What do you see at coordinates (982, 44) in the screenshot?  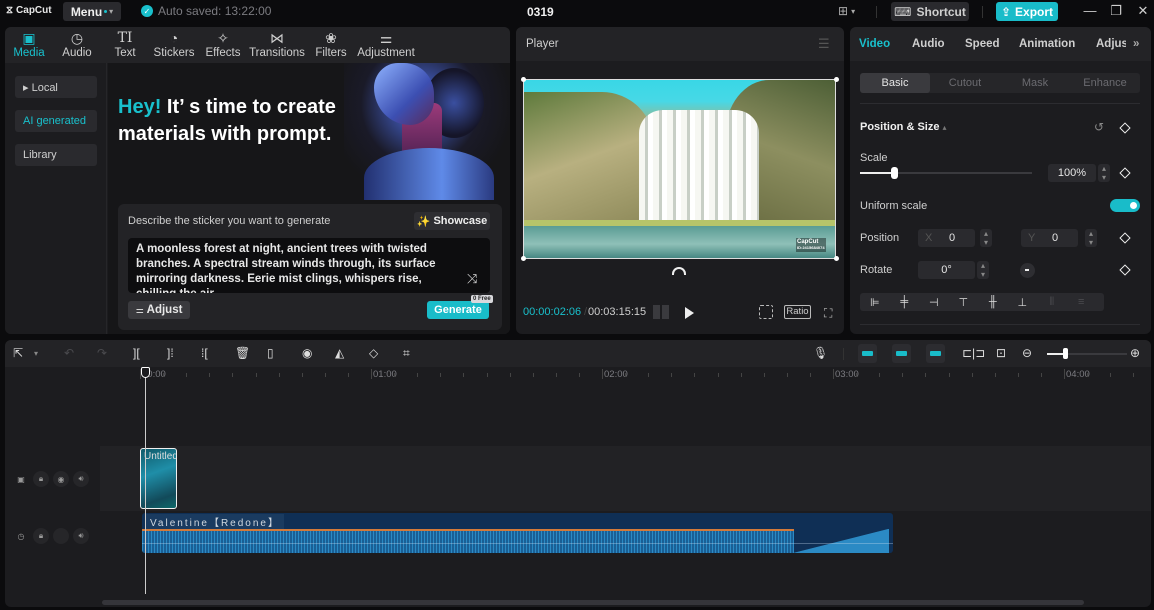 I see `tab-speed: Speed` at bounding box center [982, 44].